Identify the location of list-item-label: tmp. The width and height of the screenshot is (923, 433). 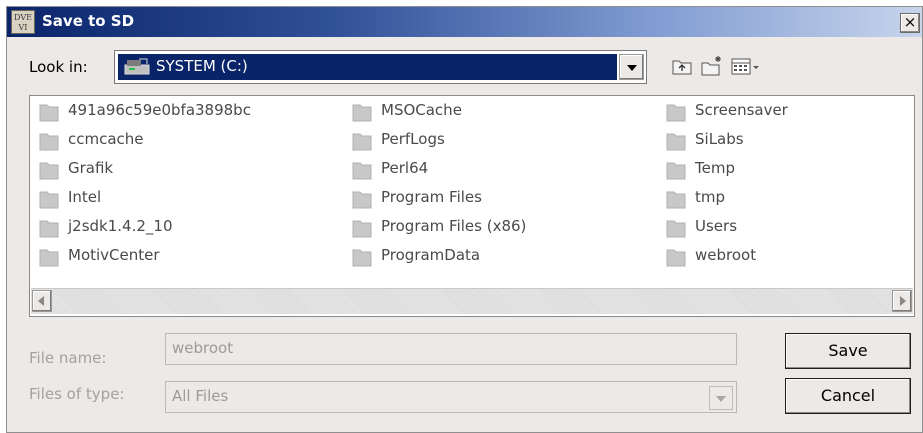
(710, 197).